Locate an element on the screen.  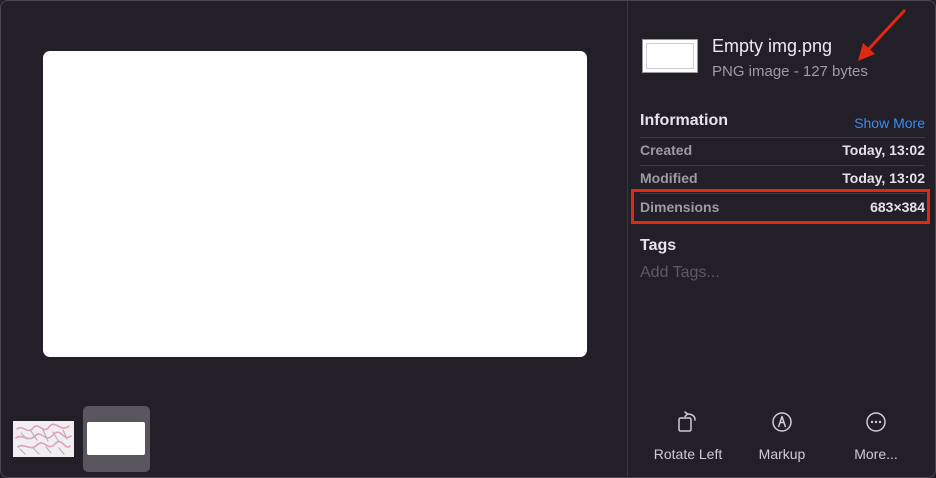
markup-label: Markup is located at coordinates (782, 454).